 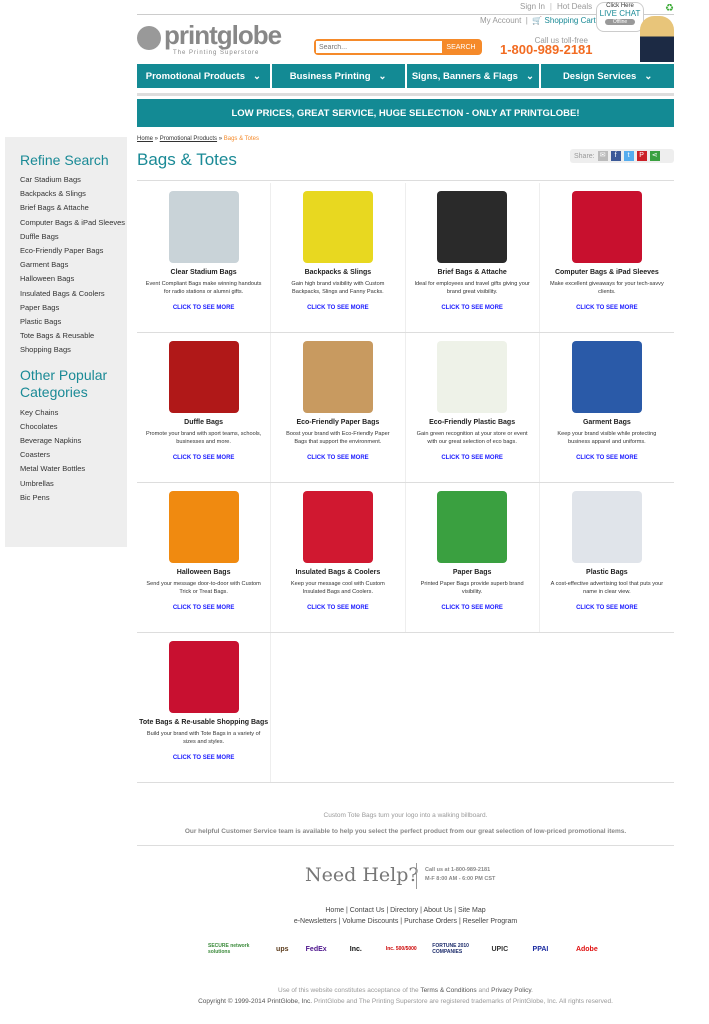 What do you see at coordinates (367, 910) in the screenshot?
I see `footer-link: Contact Us` at bounding box center [367, 910].